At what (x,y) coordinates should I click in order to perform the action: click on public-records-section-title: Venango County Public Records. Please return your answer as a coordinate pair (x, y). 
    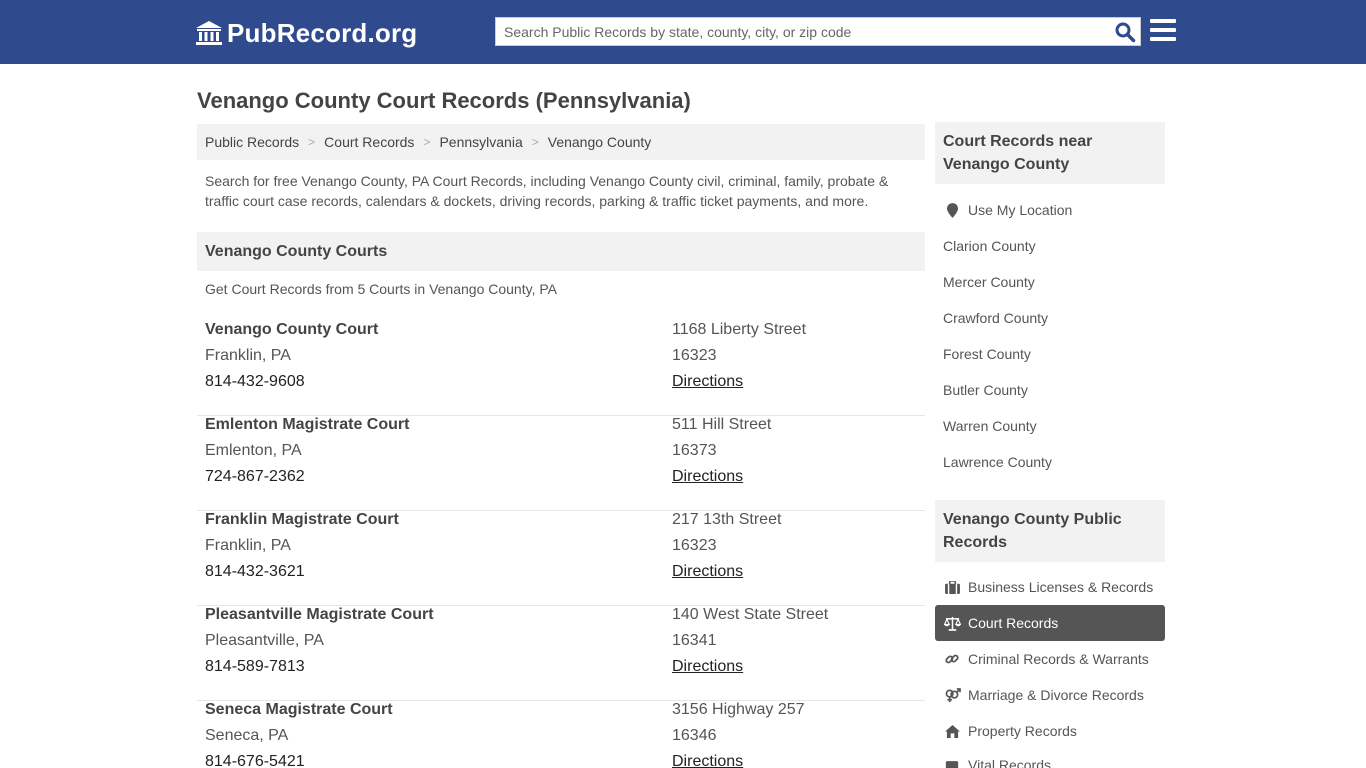
    Looking at the image, I should click on (1050, 531).